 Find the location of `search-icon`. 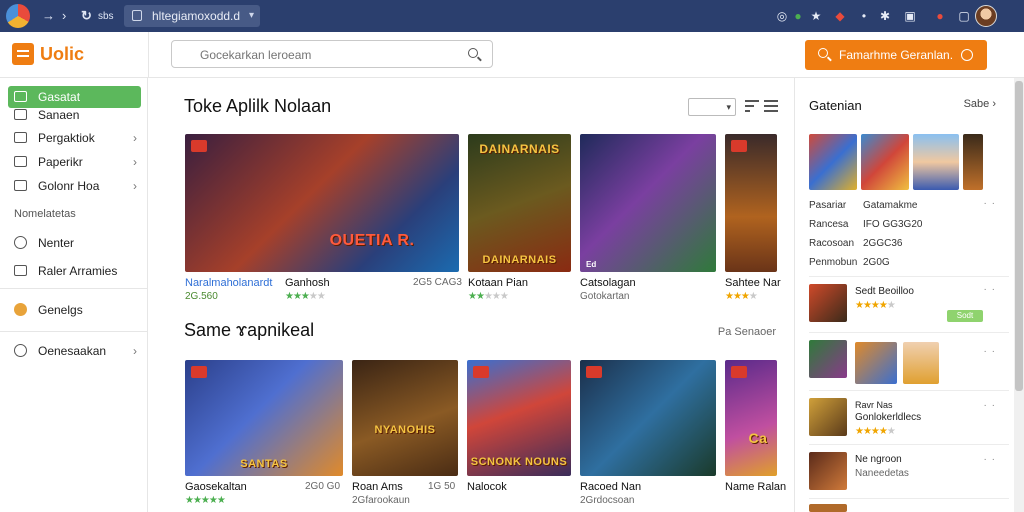

search-icon is located at coordinates (473, 53).